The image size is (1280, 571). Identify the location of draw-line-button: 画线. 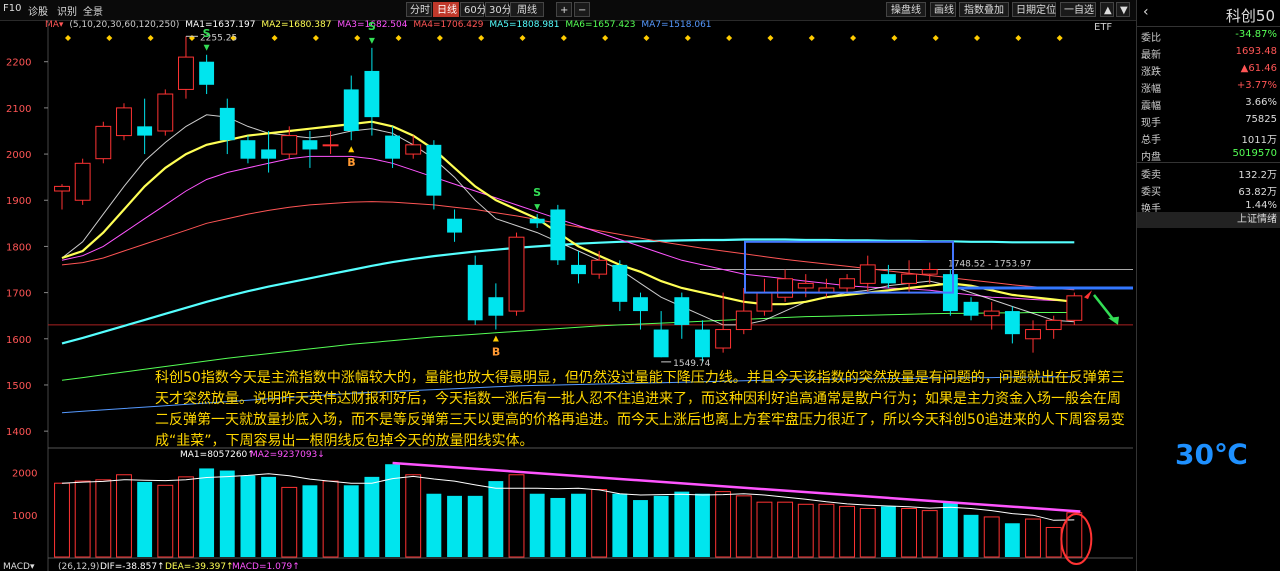
(943, 9).